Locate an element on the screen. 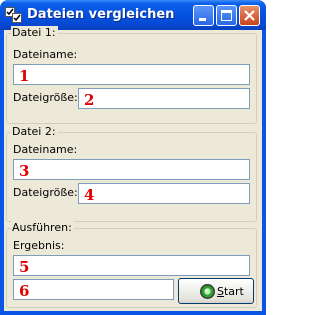  marker-3: 3 is located at coordinates (24, 171).